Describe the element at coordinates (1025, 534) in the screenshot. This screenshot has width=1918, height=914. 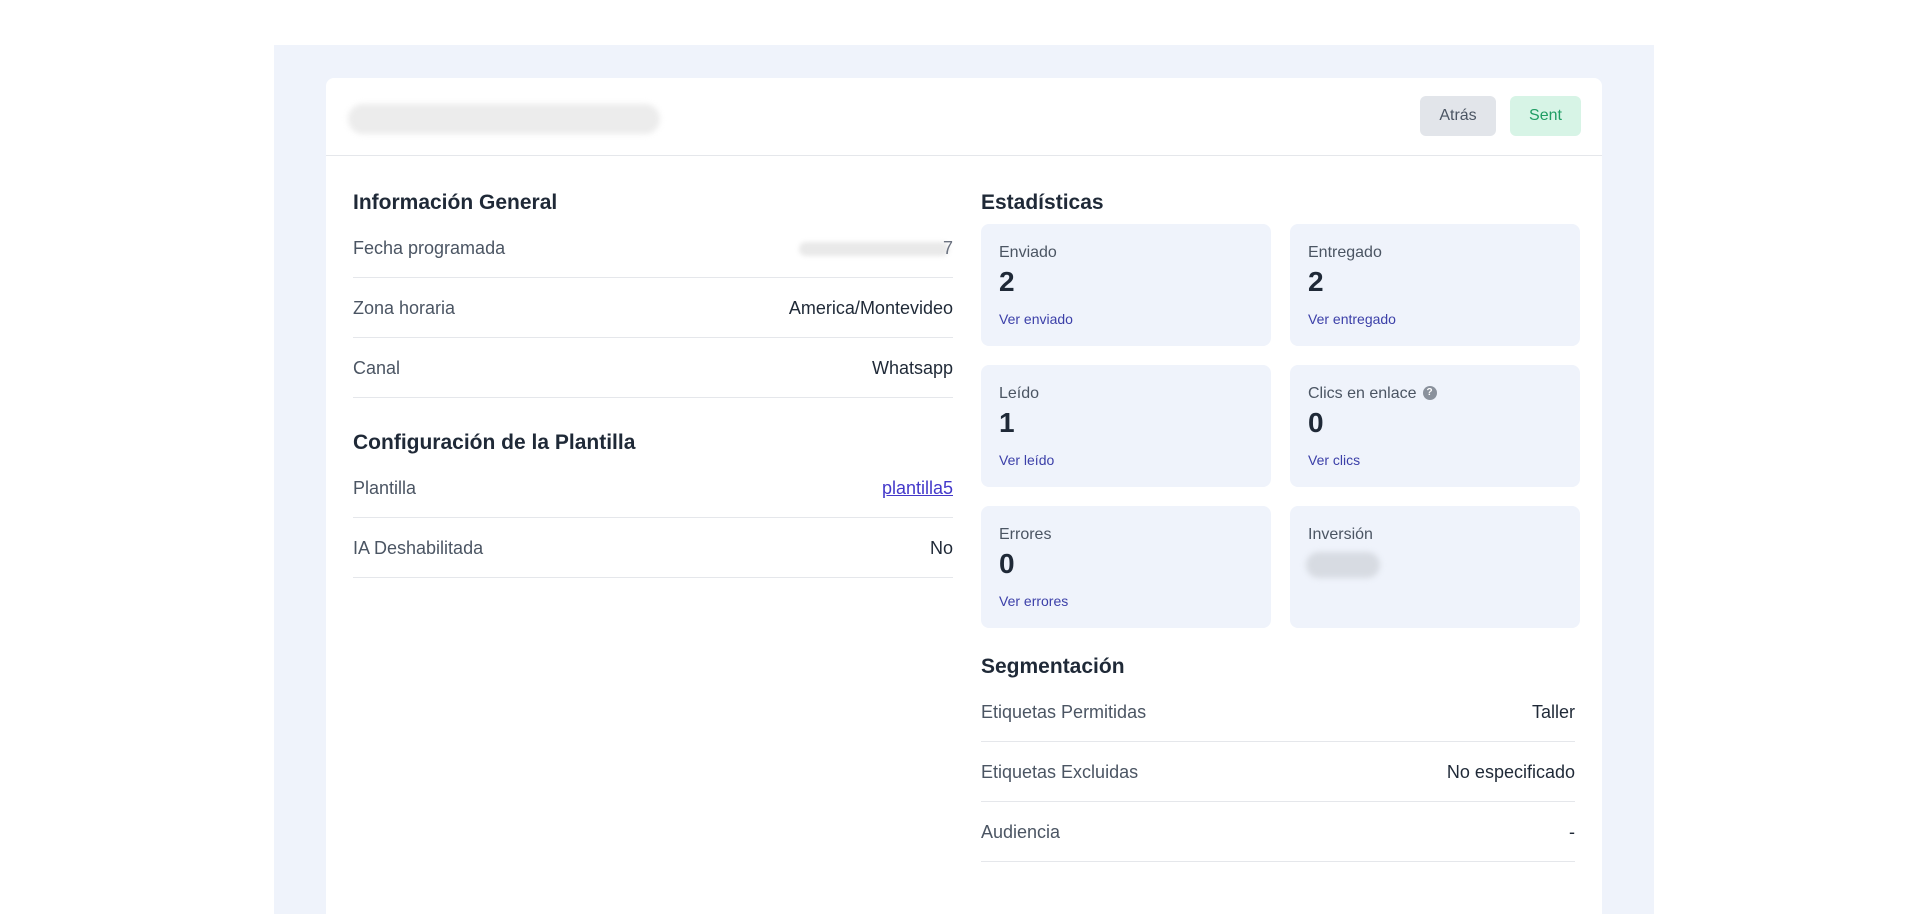
I see `stat-errors-label: Errores` at that location.